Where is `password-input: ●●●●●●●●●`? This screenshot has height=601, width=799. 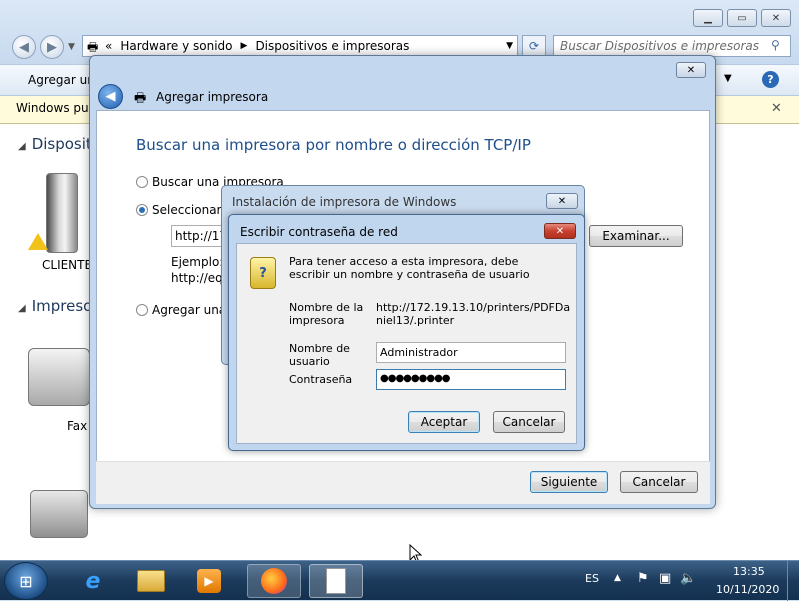 password-input: ●●●●●●●●● is located at coordinates (471, 379).